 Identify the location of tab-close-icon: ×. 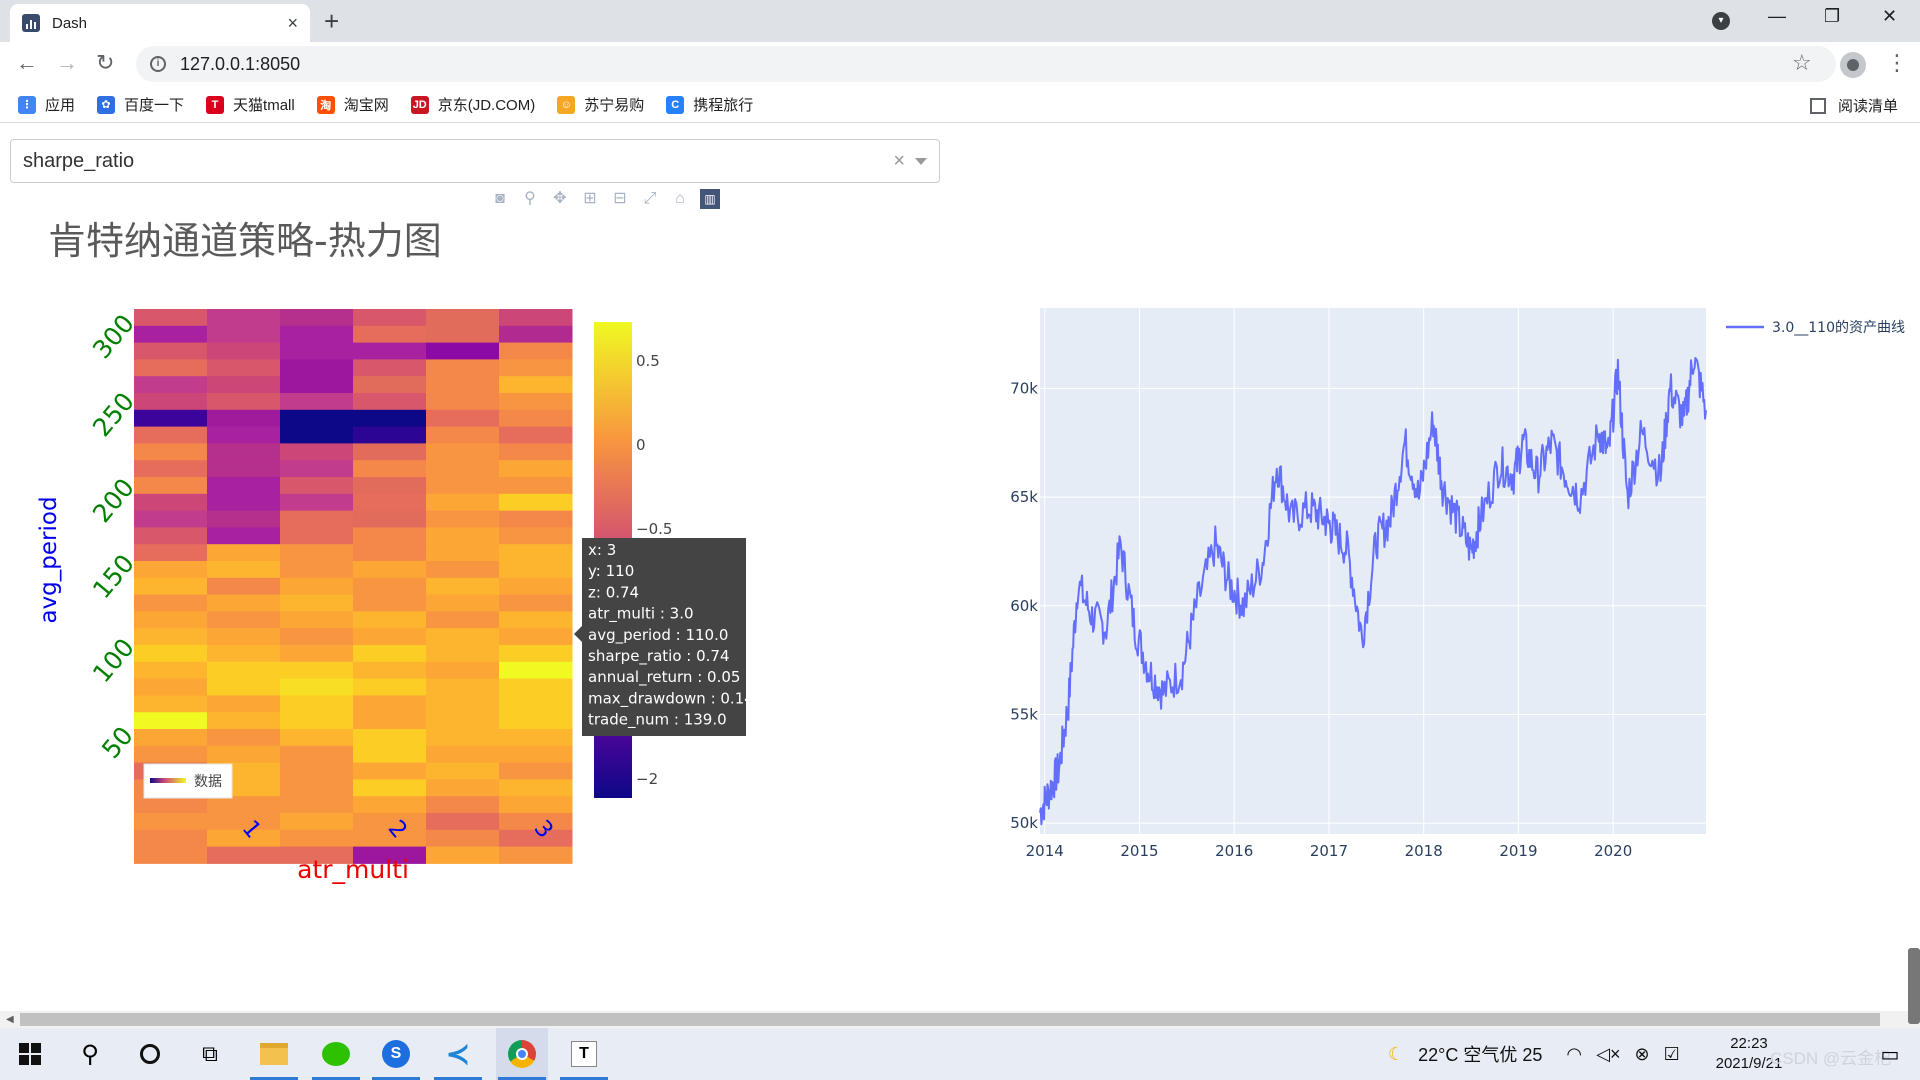
(292, 23).